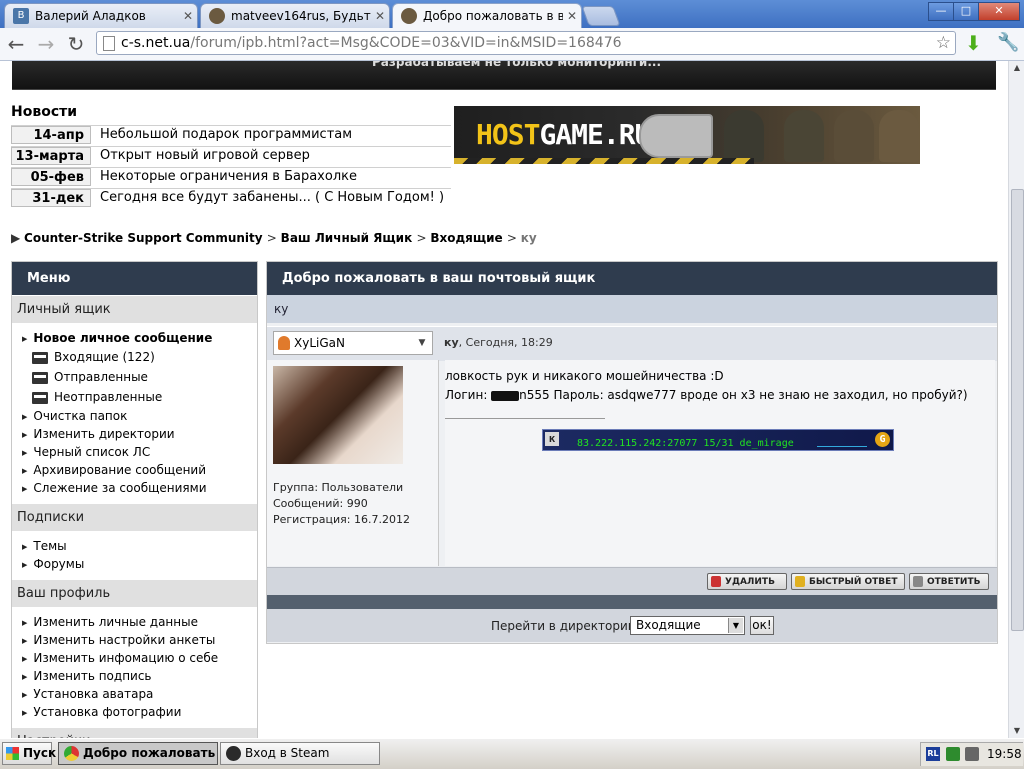 The width and height of the screenshot is (1024, 769). Describe the element at coordinates (604, 161) in the screenshot. I see `hazard-stripe` at that location.